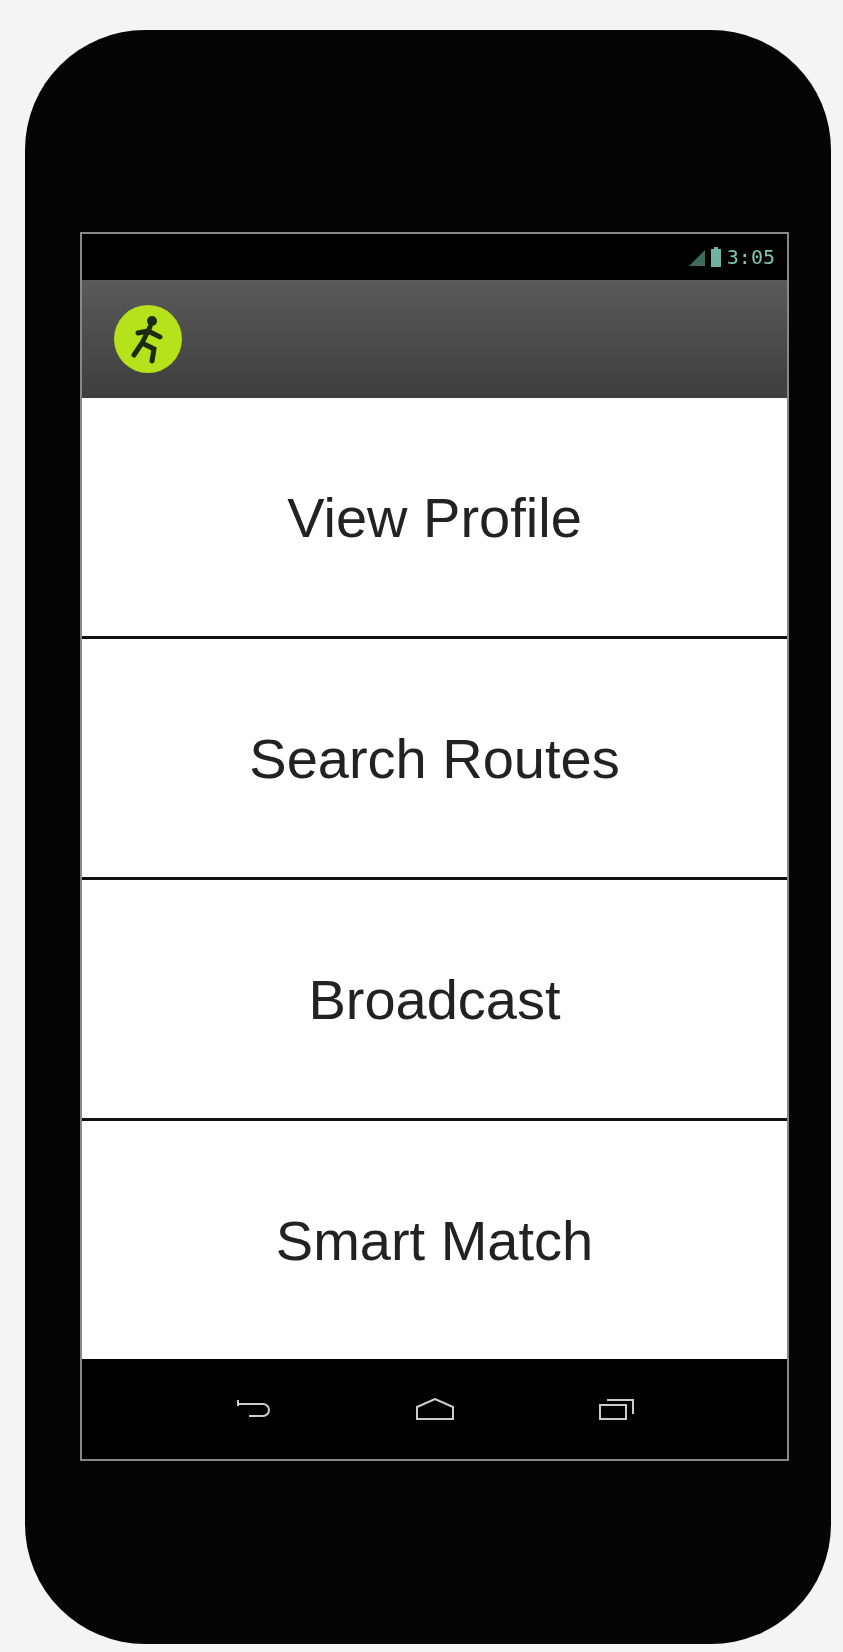 The width and height of the screenshot is (843, 1652). What do you see at coordinates (750, 257) in the screenshot?
I see `clock-time: 3:05` at bounding box center [750, 257].